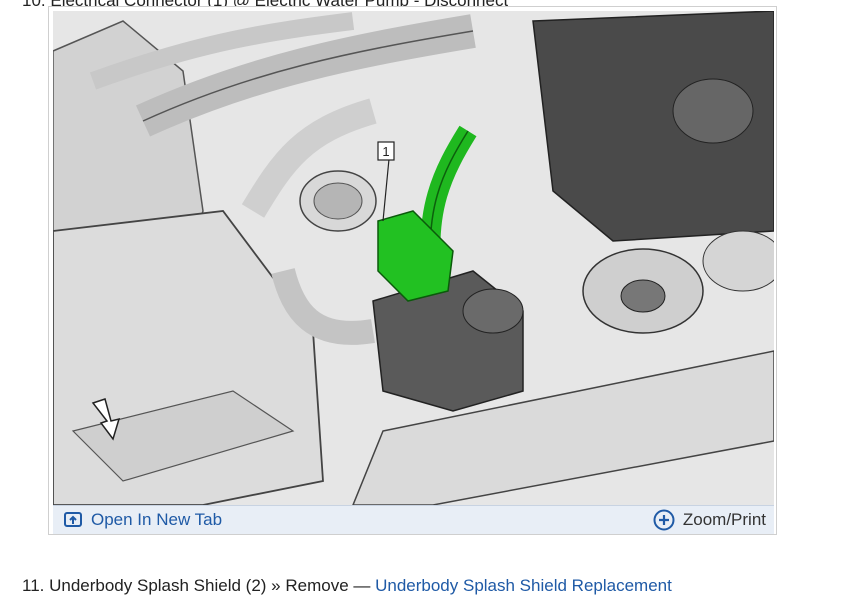 This screenshot has height=598, width=854. I want to click on figure-toolbar: Open In New Tab Zoom/Print, so click(413, 519).